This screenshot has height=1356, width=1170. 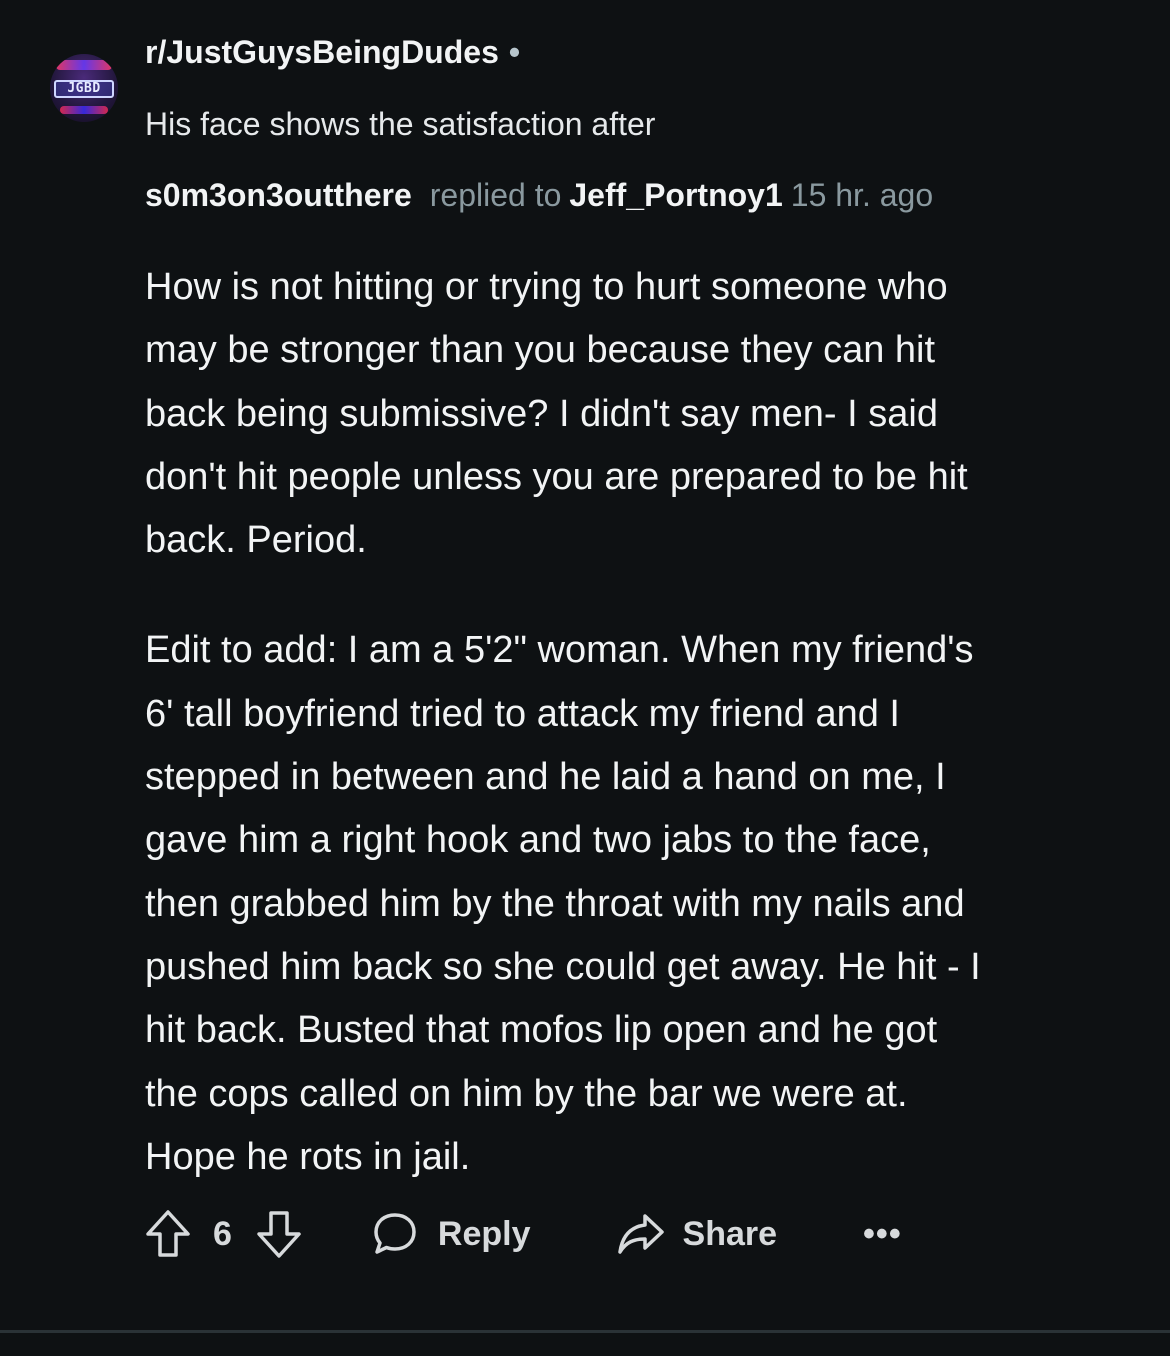 What do you see at coordinates (222, 1233) in the screenshot?
I see `vote-count: 6` at bounding box center [222, 1233].